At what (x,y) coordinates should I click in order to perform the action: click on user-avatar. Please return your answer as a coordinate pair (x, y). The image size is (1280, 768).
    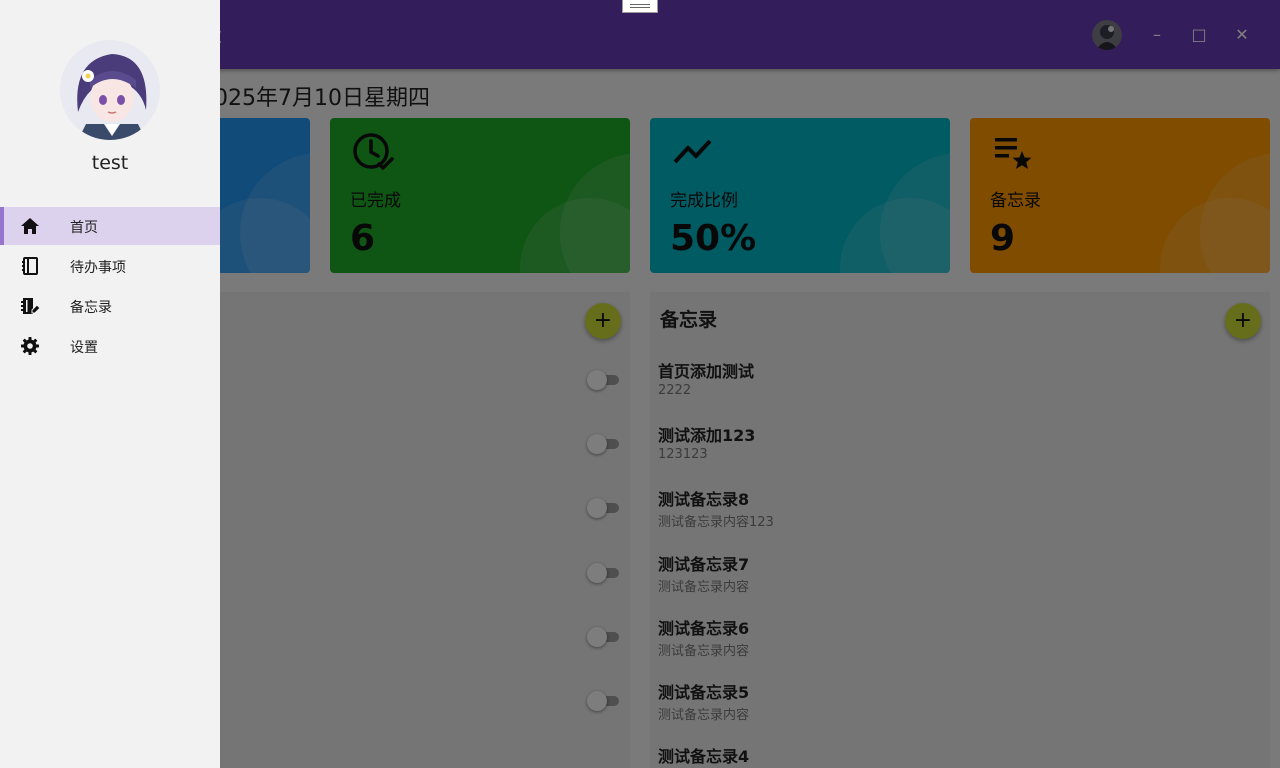
    Looking at the image, I should click on (110, 90).